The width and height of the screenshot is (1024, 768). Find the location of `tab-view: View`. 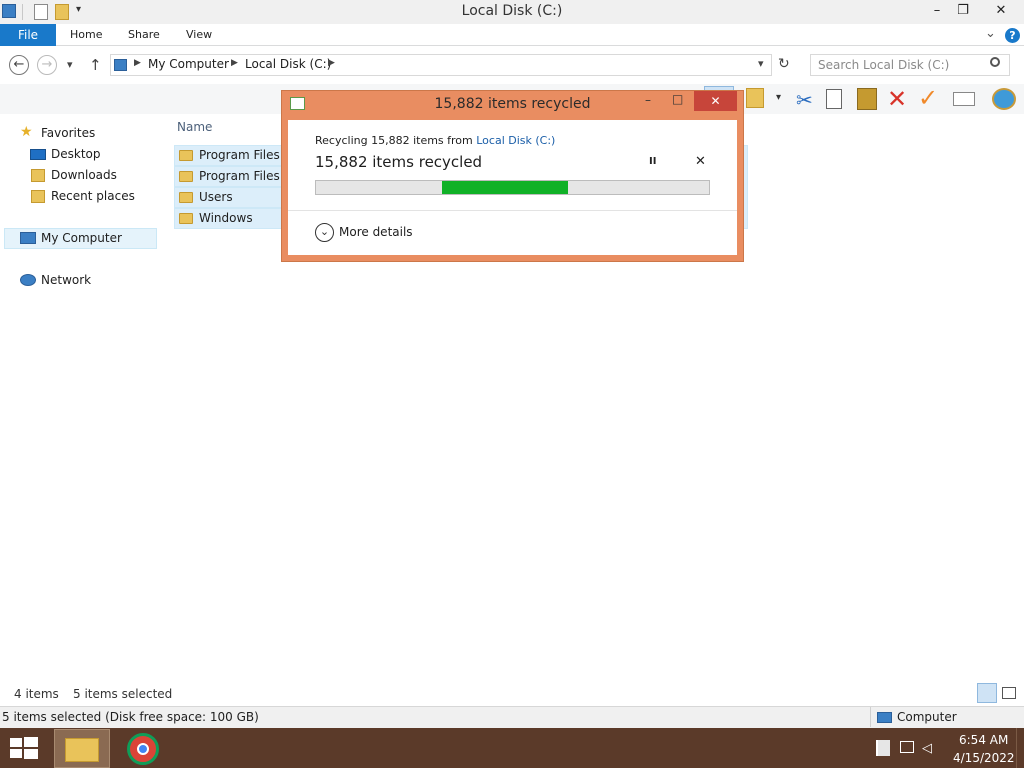

tab-view: View is located at coordinates (199, 34).